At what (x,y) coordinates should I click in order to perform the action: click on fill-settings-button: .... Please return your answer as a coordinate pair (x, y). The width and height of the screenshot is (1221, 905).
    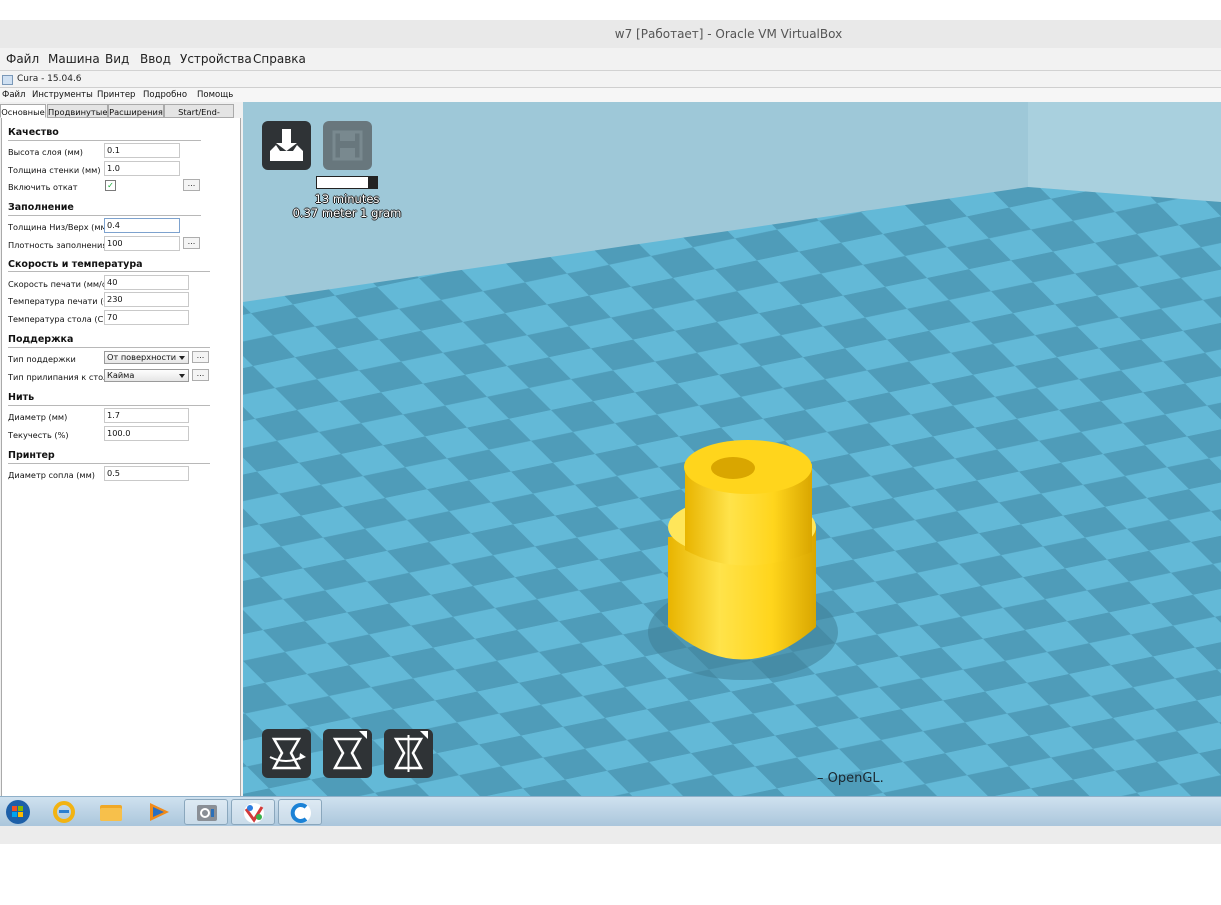
    Looking at the image, I should click on (191, 243).